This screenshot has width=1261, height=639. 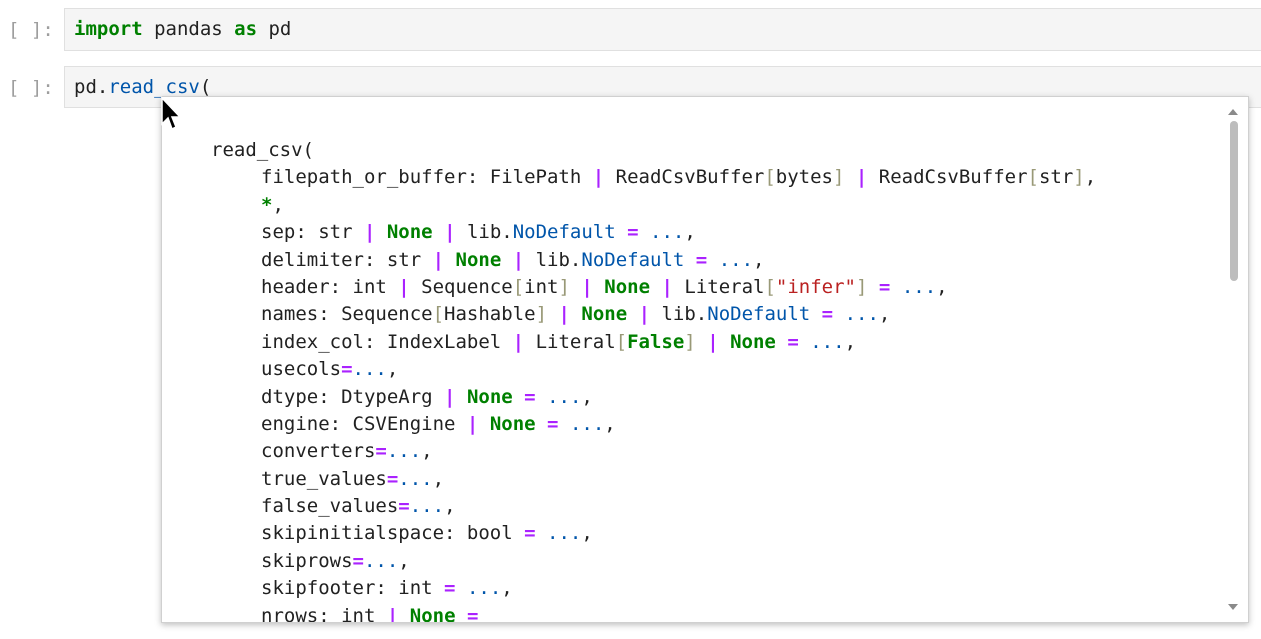 I want to click on signature-line: skiprows=...,, so click(x=653, y=561).